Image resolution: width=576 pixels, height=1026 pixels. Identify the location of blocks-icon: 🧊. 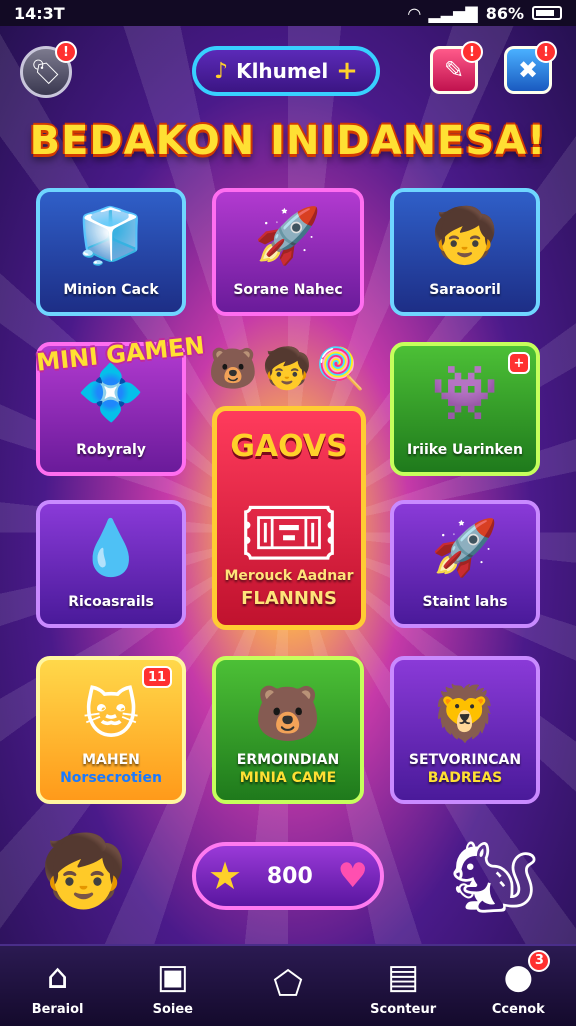
(111, 235).